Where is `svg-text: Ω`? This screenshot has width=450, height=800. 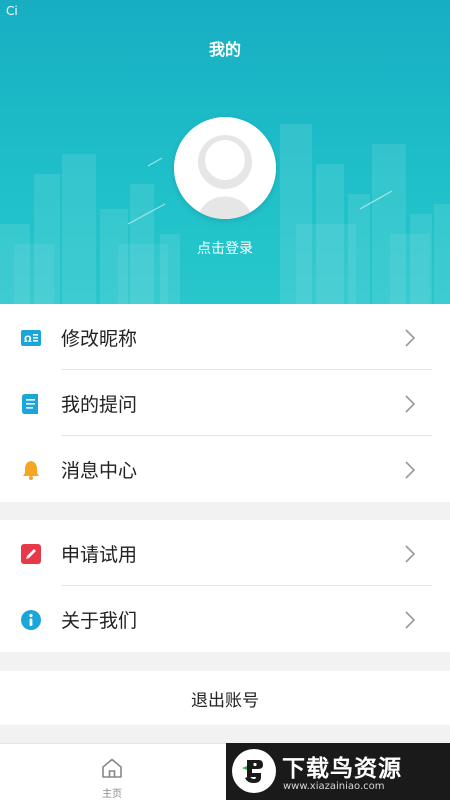
svg-text: Ω is located at coordinates (28, 340).